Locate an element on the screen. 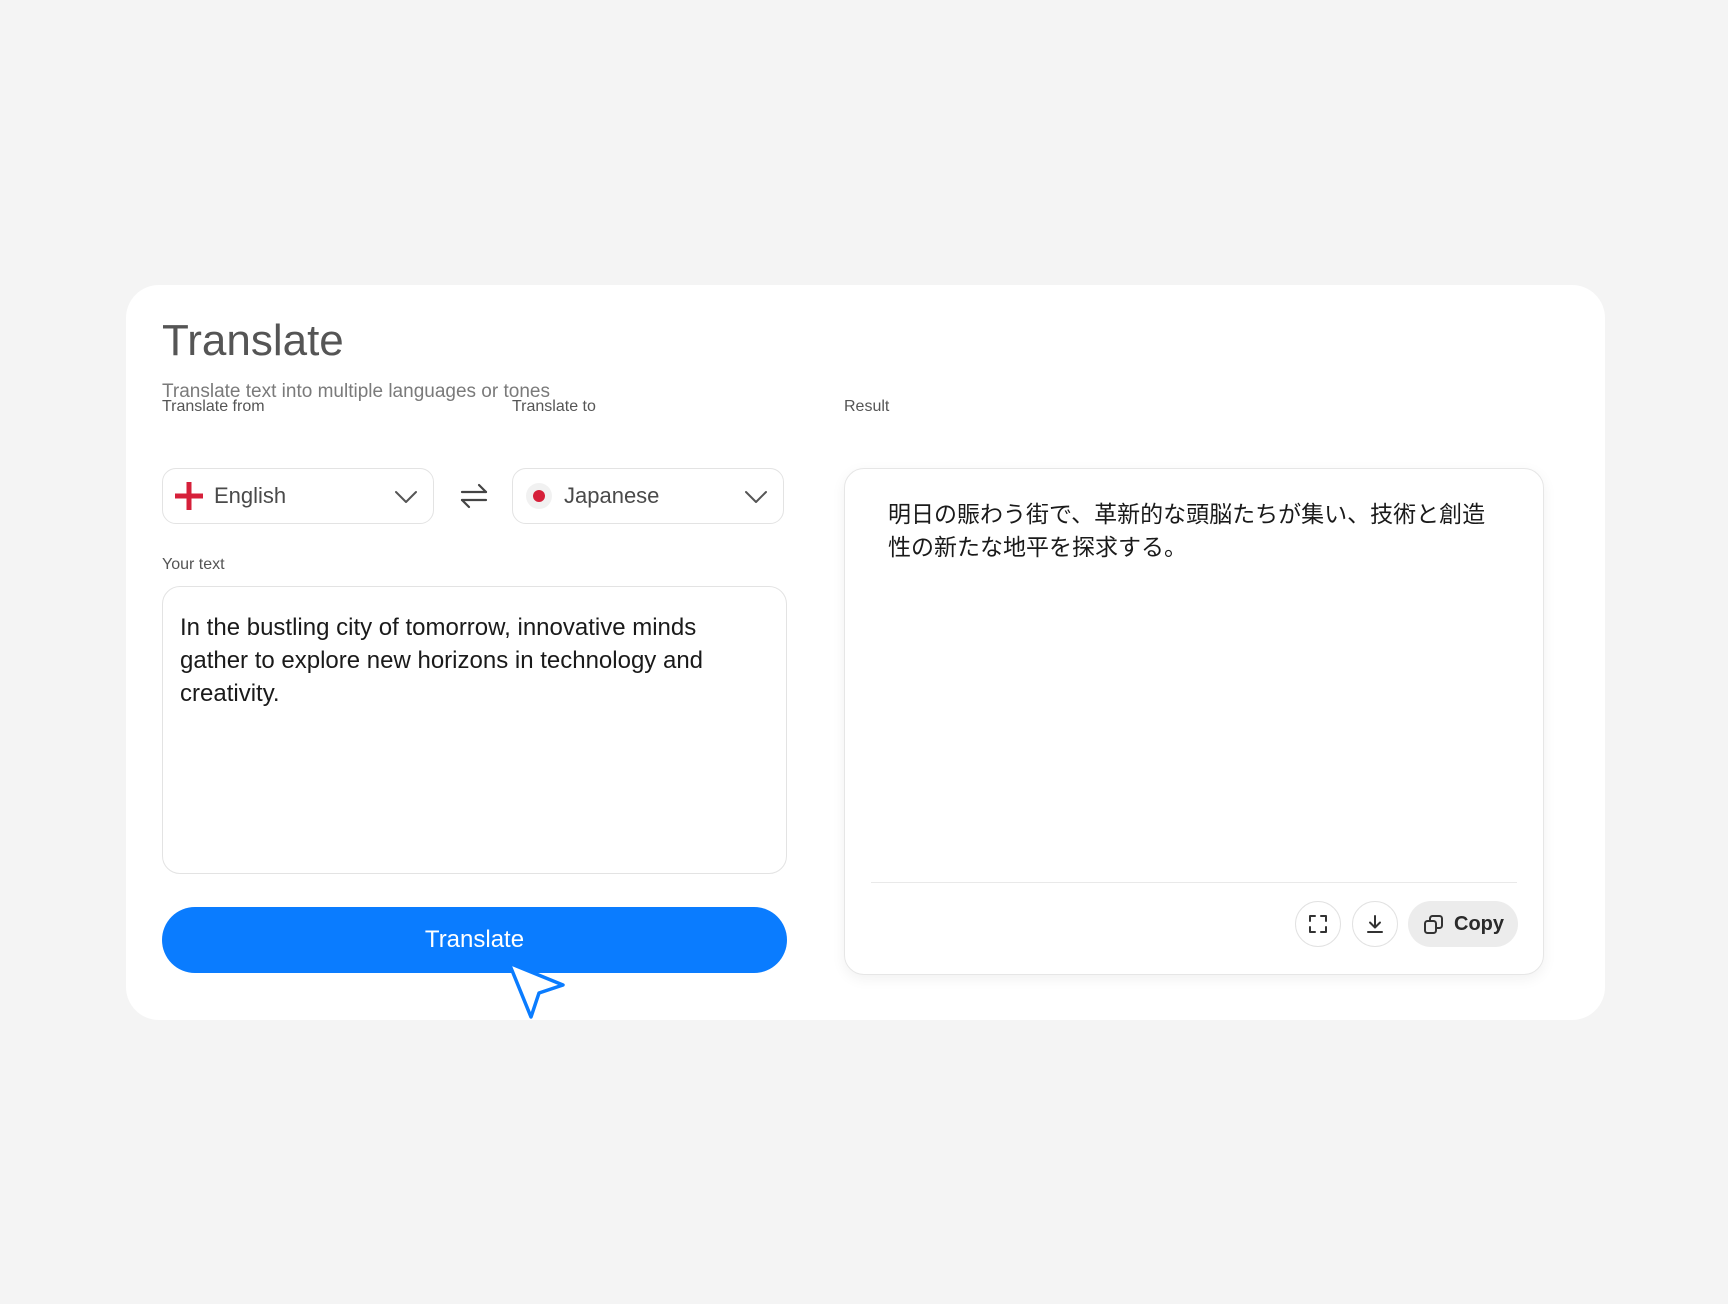  mouse-pointer-icon is located at coordinates (536, 990).